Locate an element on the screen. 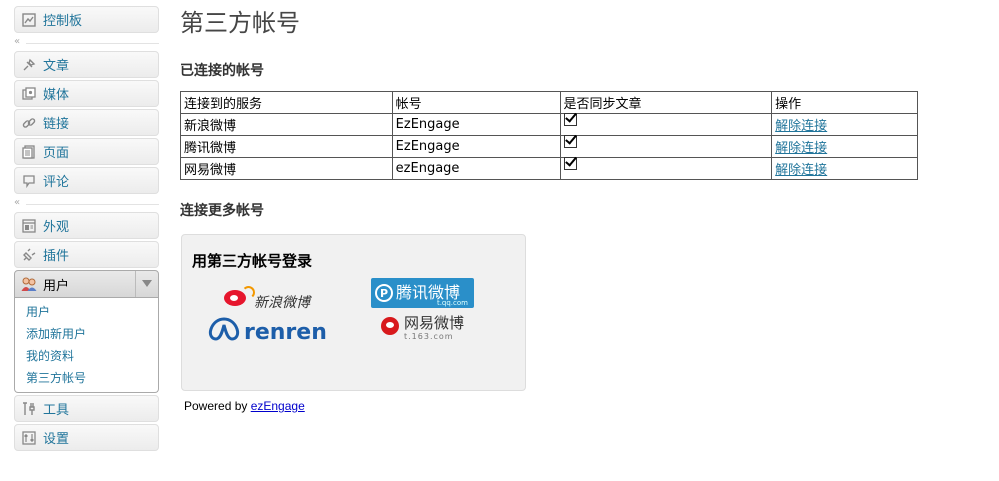  sina-weibo-login-button: 新浪微博 is located at coordinates (267, 297).